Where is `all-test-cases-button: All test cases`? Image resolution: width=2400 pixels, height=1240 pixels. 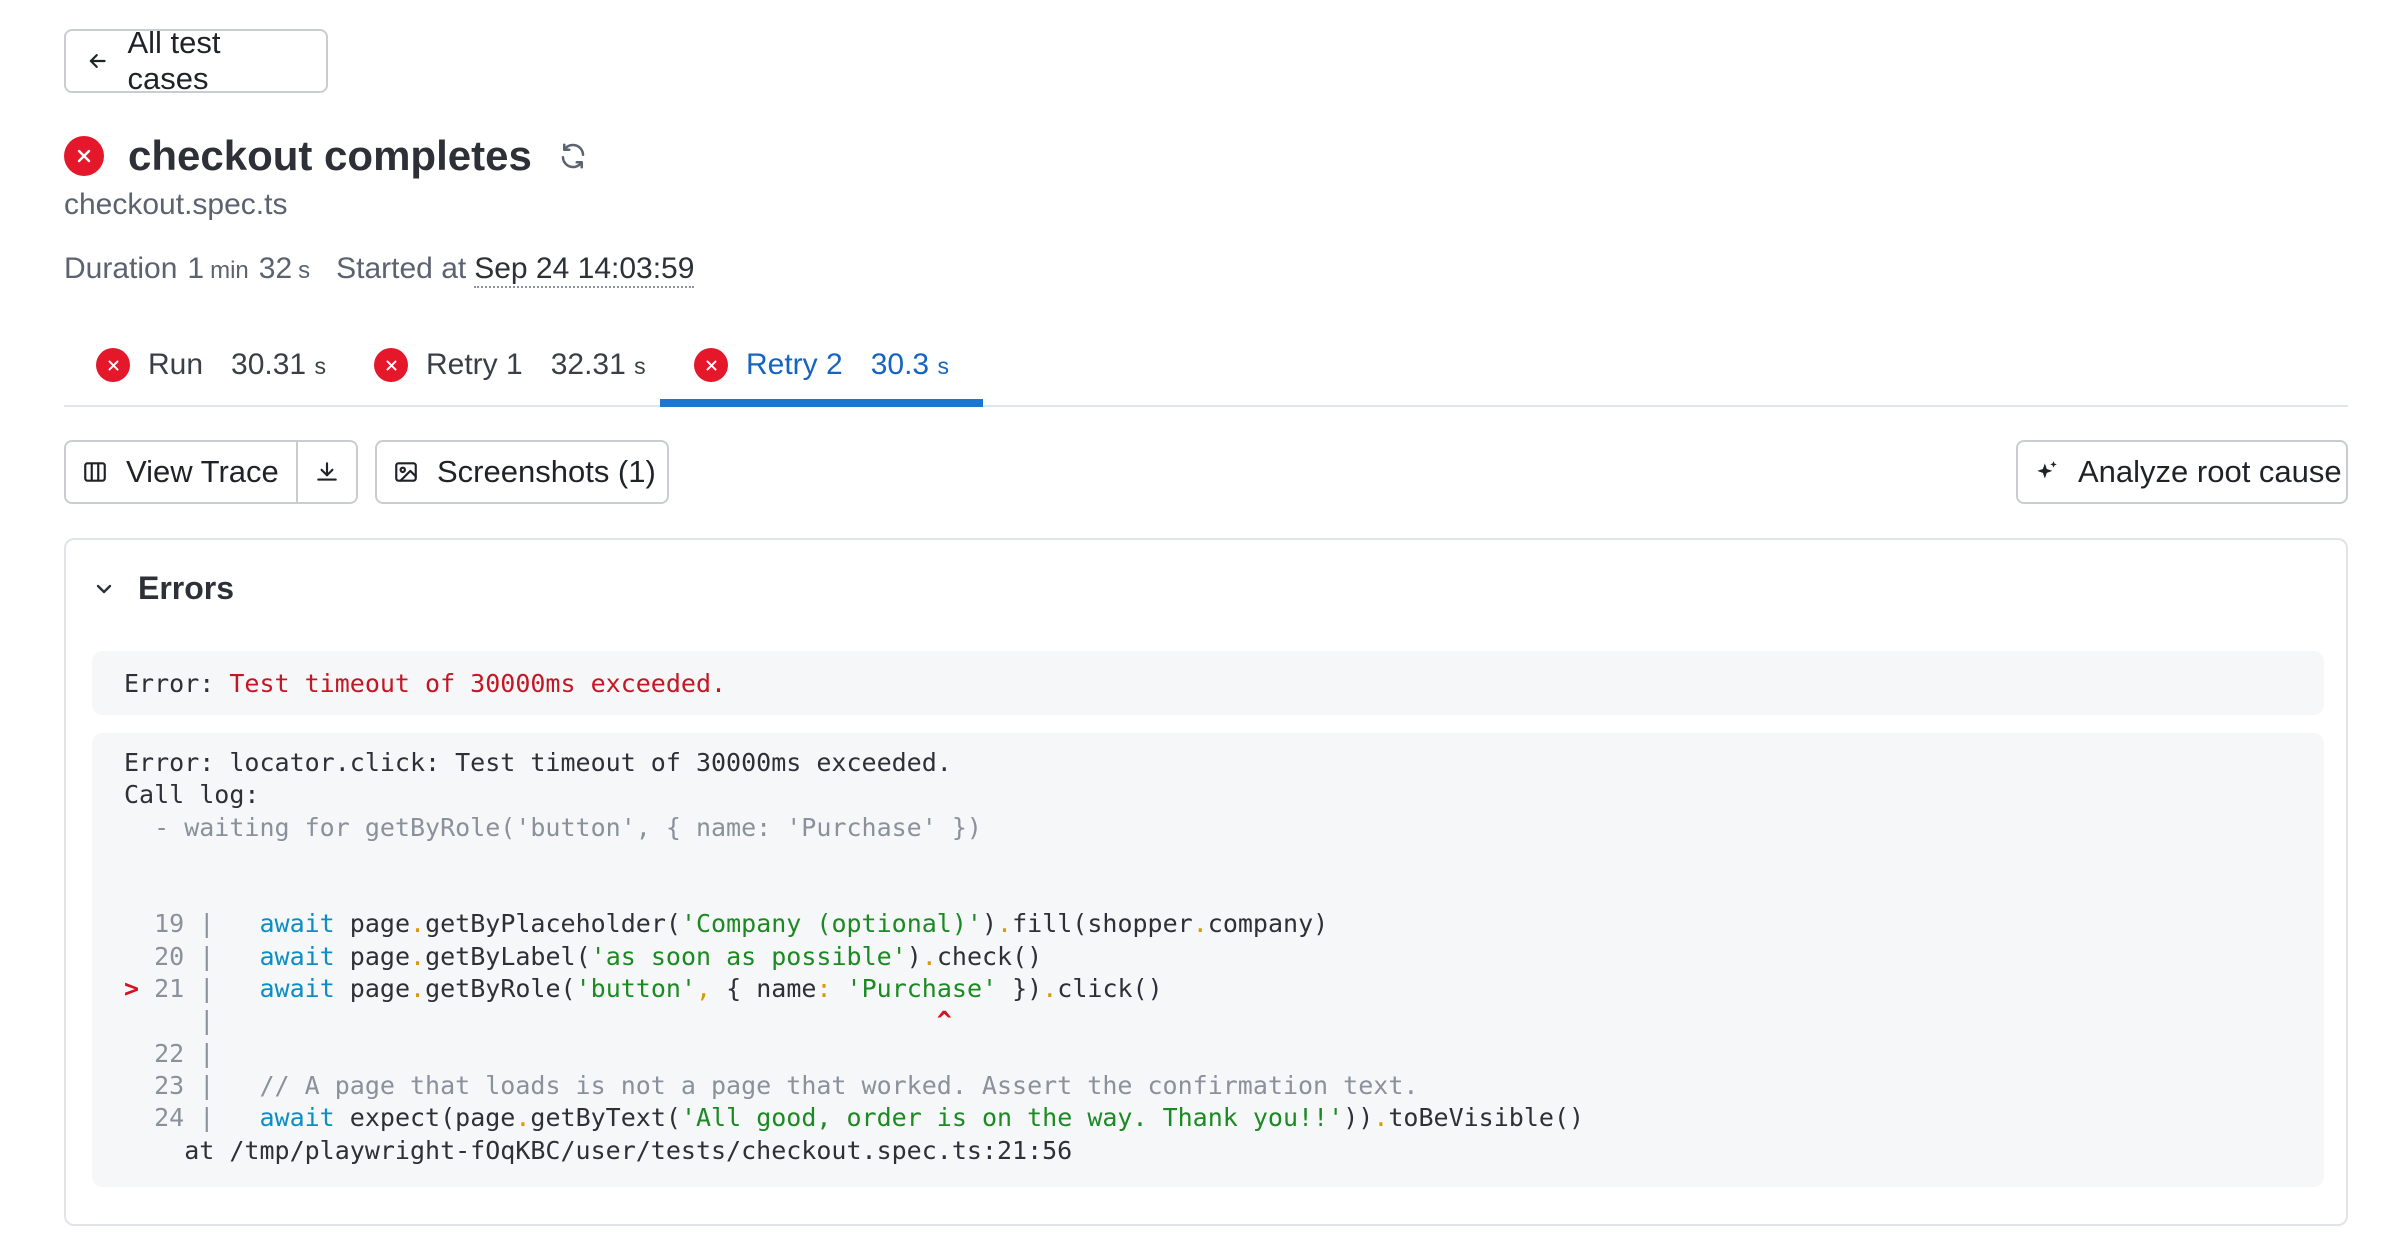 all-test-cases-button: All test cases is located at coordinates (196, 60).